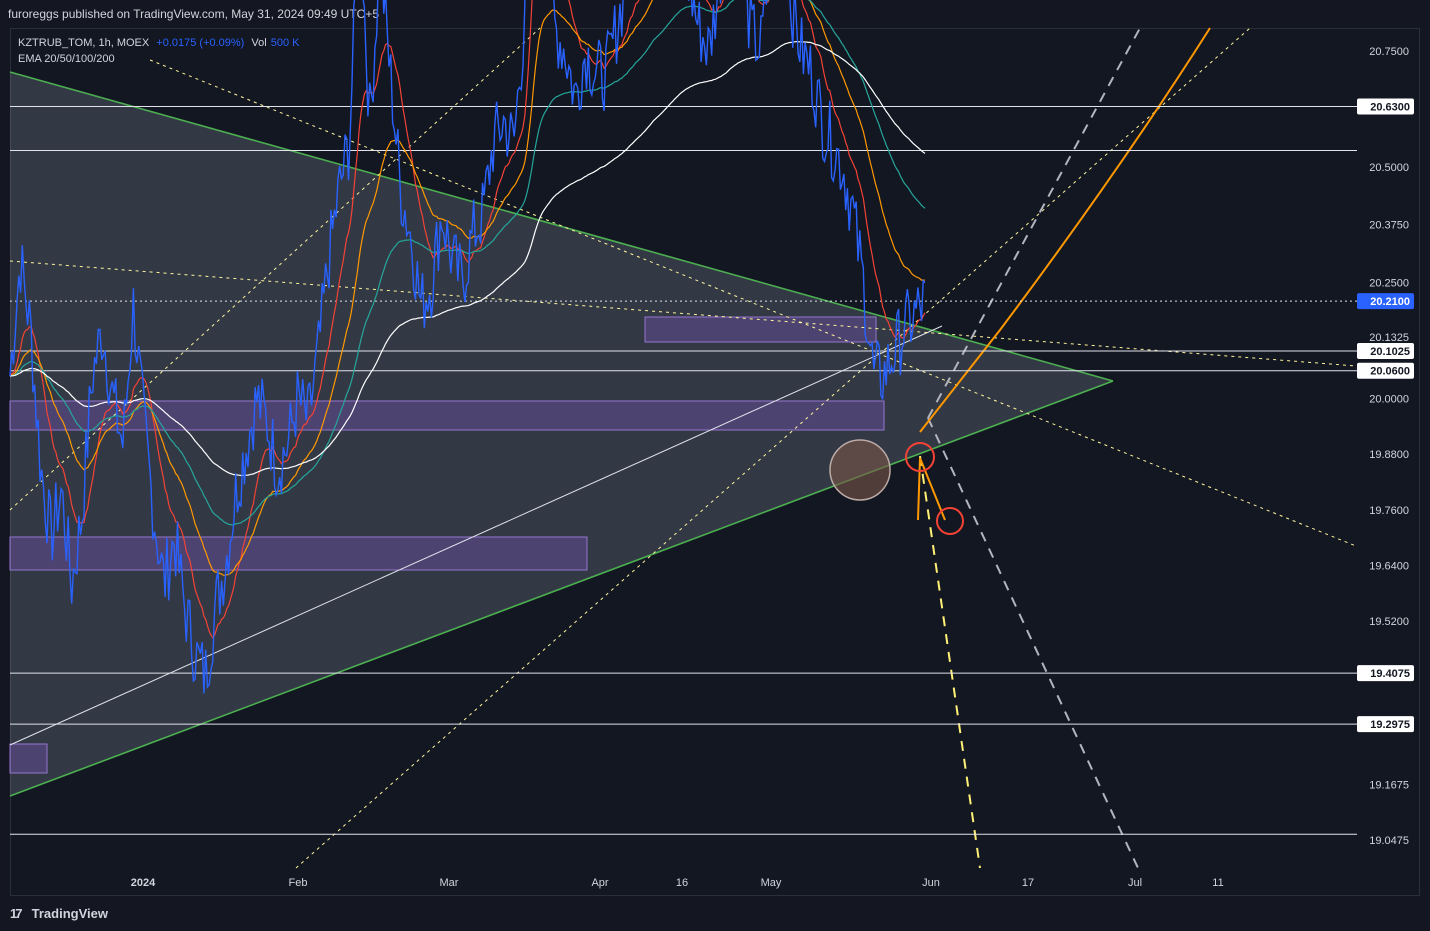 This screenshot has width=1430, height=931. What do you see at coordinates (1135, 883) in the screenshot?
I see `x-tick-label: Jul` at bounding box center [1135, 883].